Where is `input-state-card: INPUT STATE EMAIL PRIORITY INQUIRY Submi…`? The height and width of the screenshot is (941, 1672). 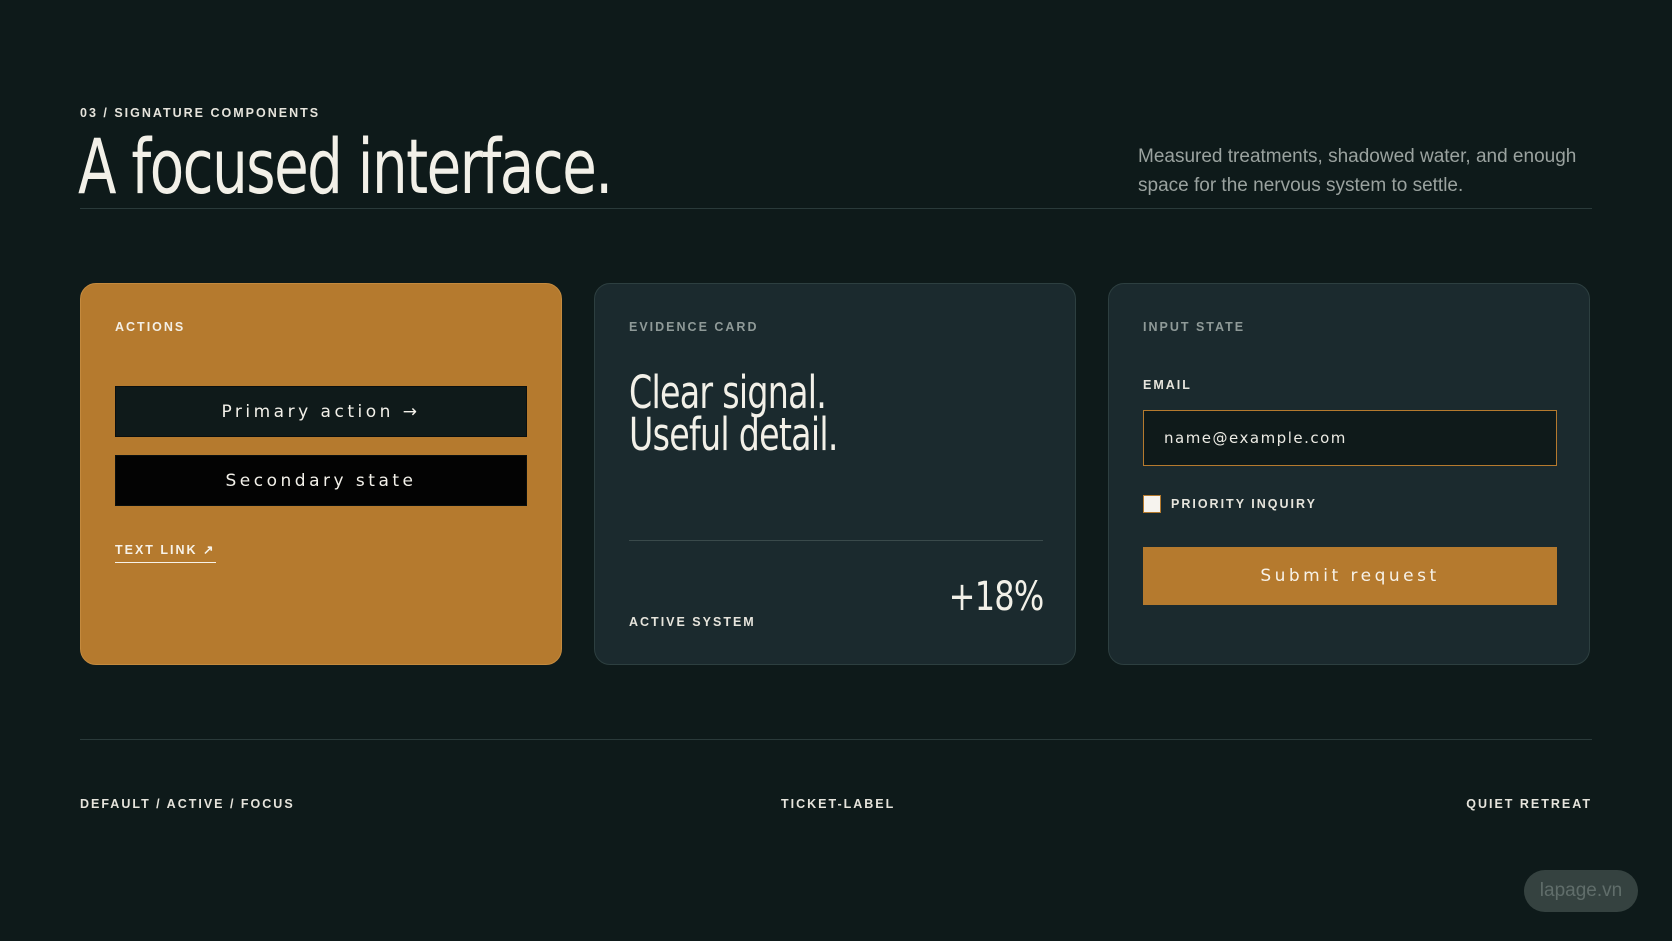 input-state-card: INPUT STATE EMAIL PRIORITY INQUIRY Submi… is located at coordinates (1349, 474).